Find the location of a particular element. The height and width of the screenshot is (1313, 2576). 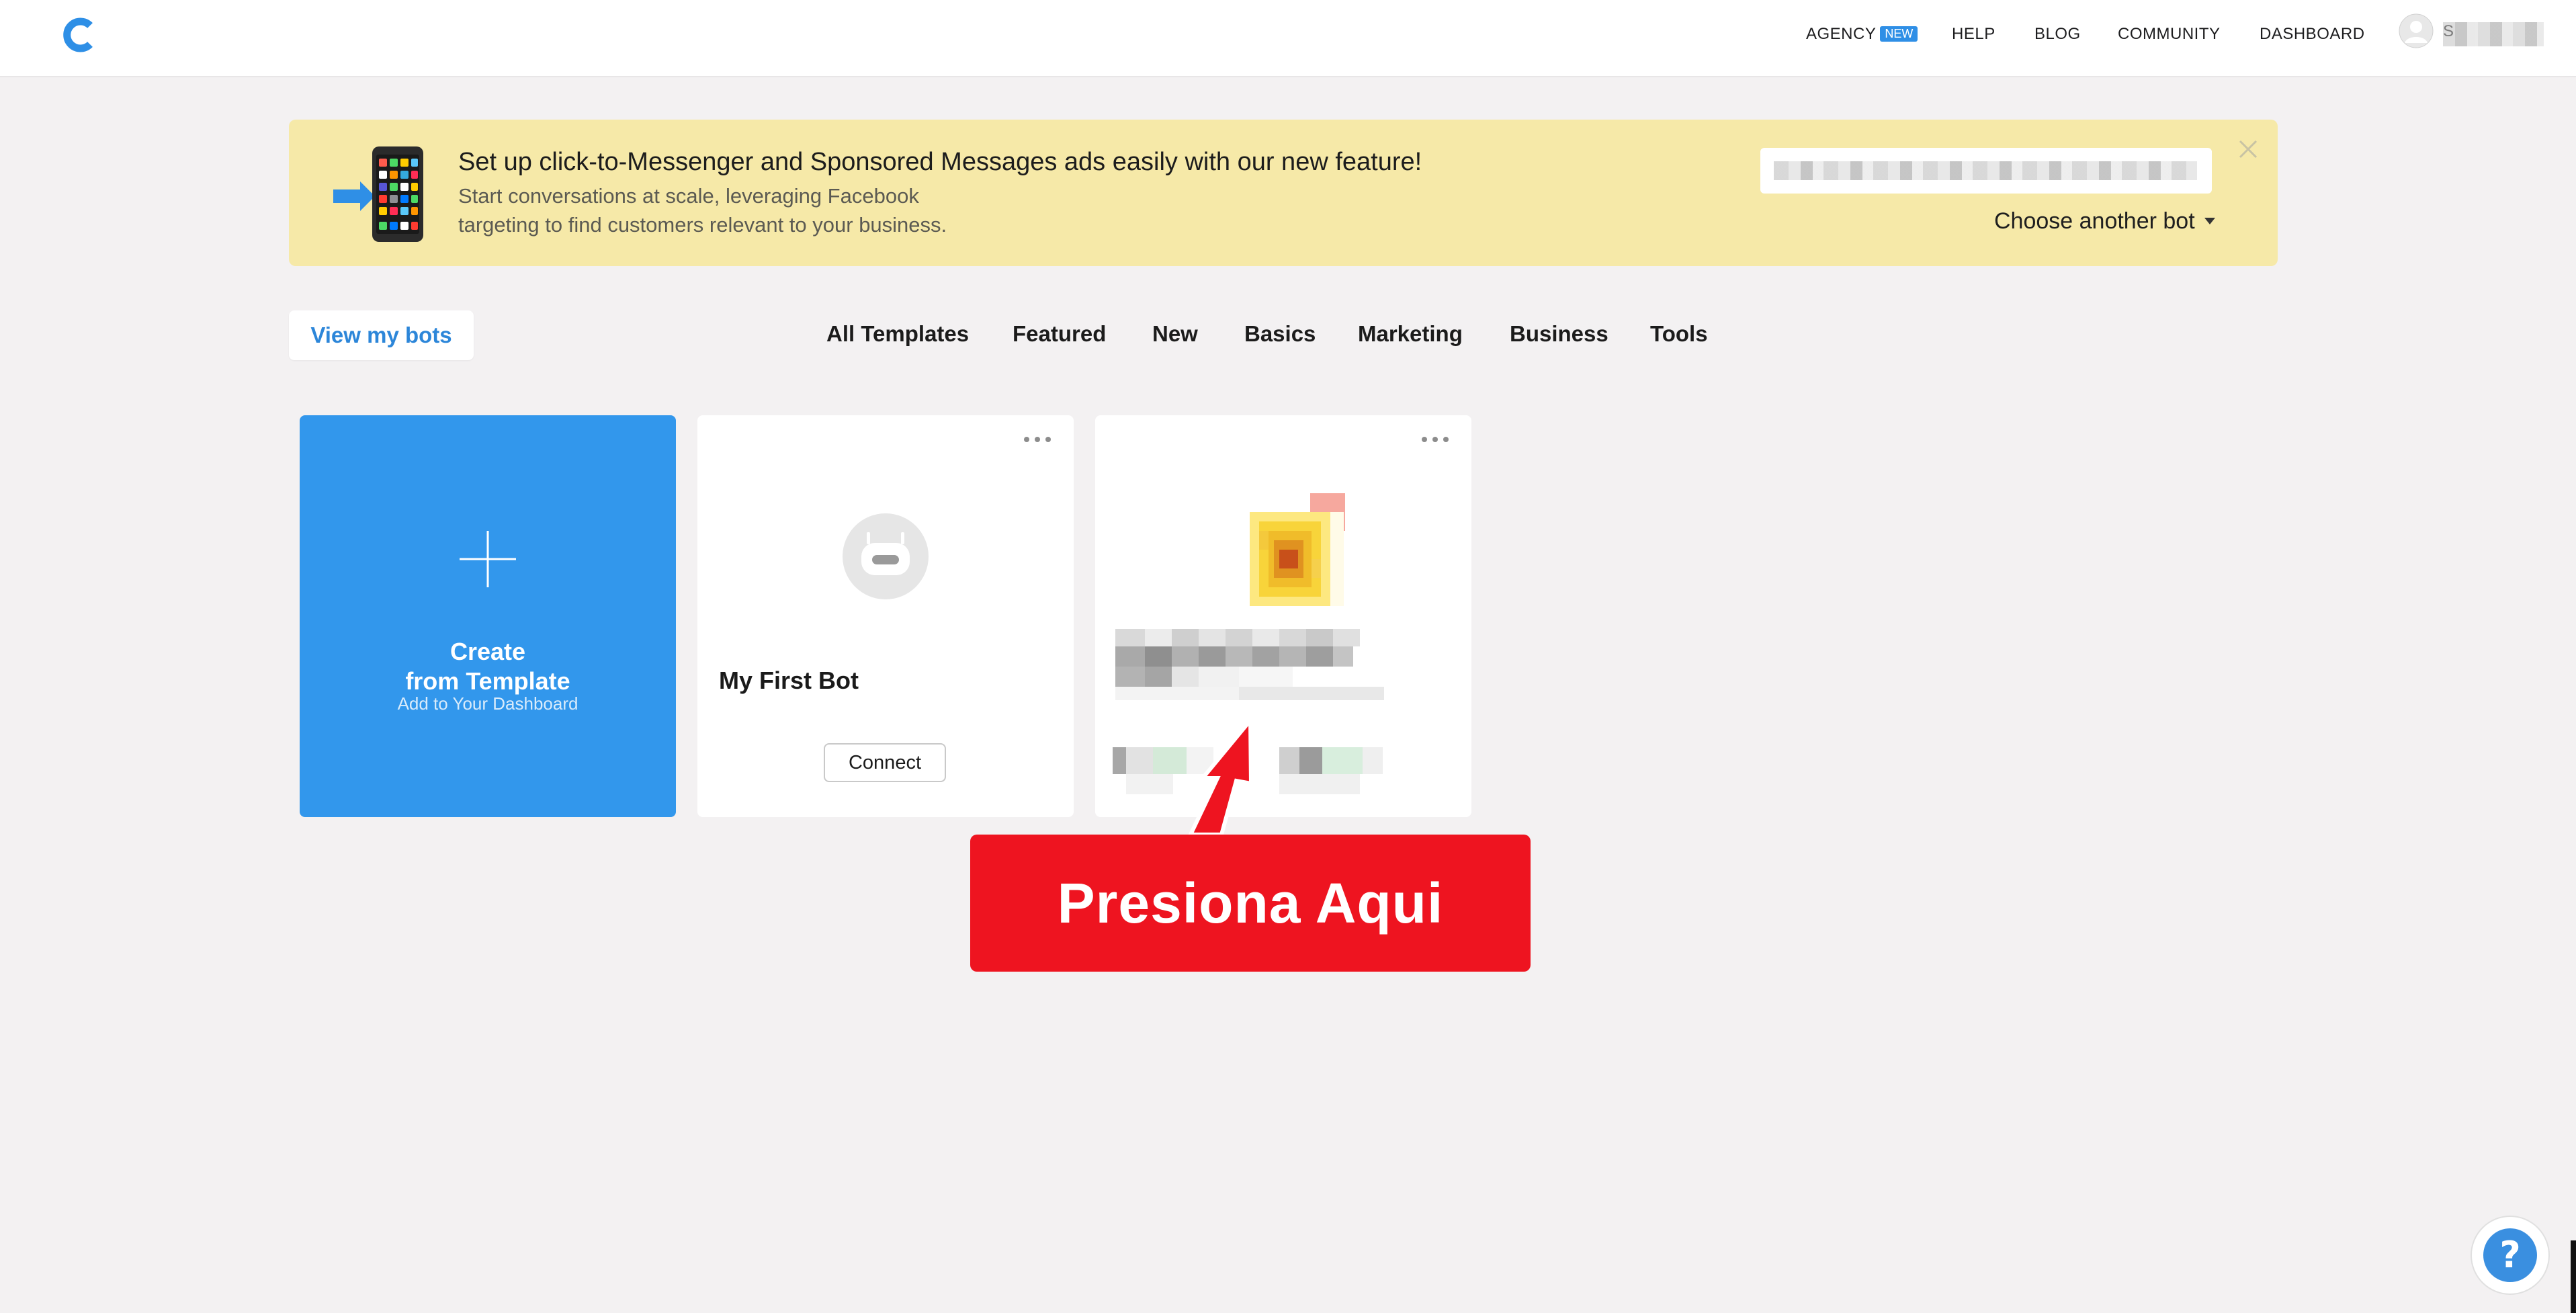

nav-blog: BLOG is located at coordinates (2057, 34).